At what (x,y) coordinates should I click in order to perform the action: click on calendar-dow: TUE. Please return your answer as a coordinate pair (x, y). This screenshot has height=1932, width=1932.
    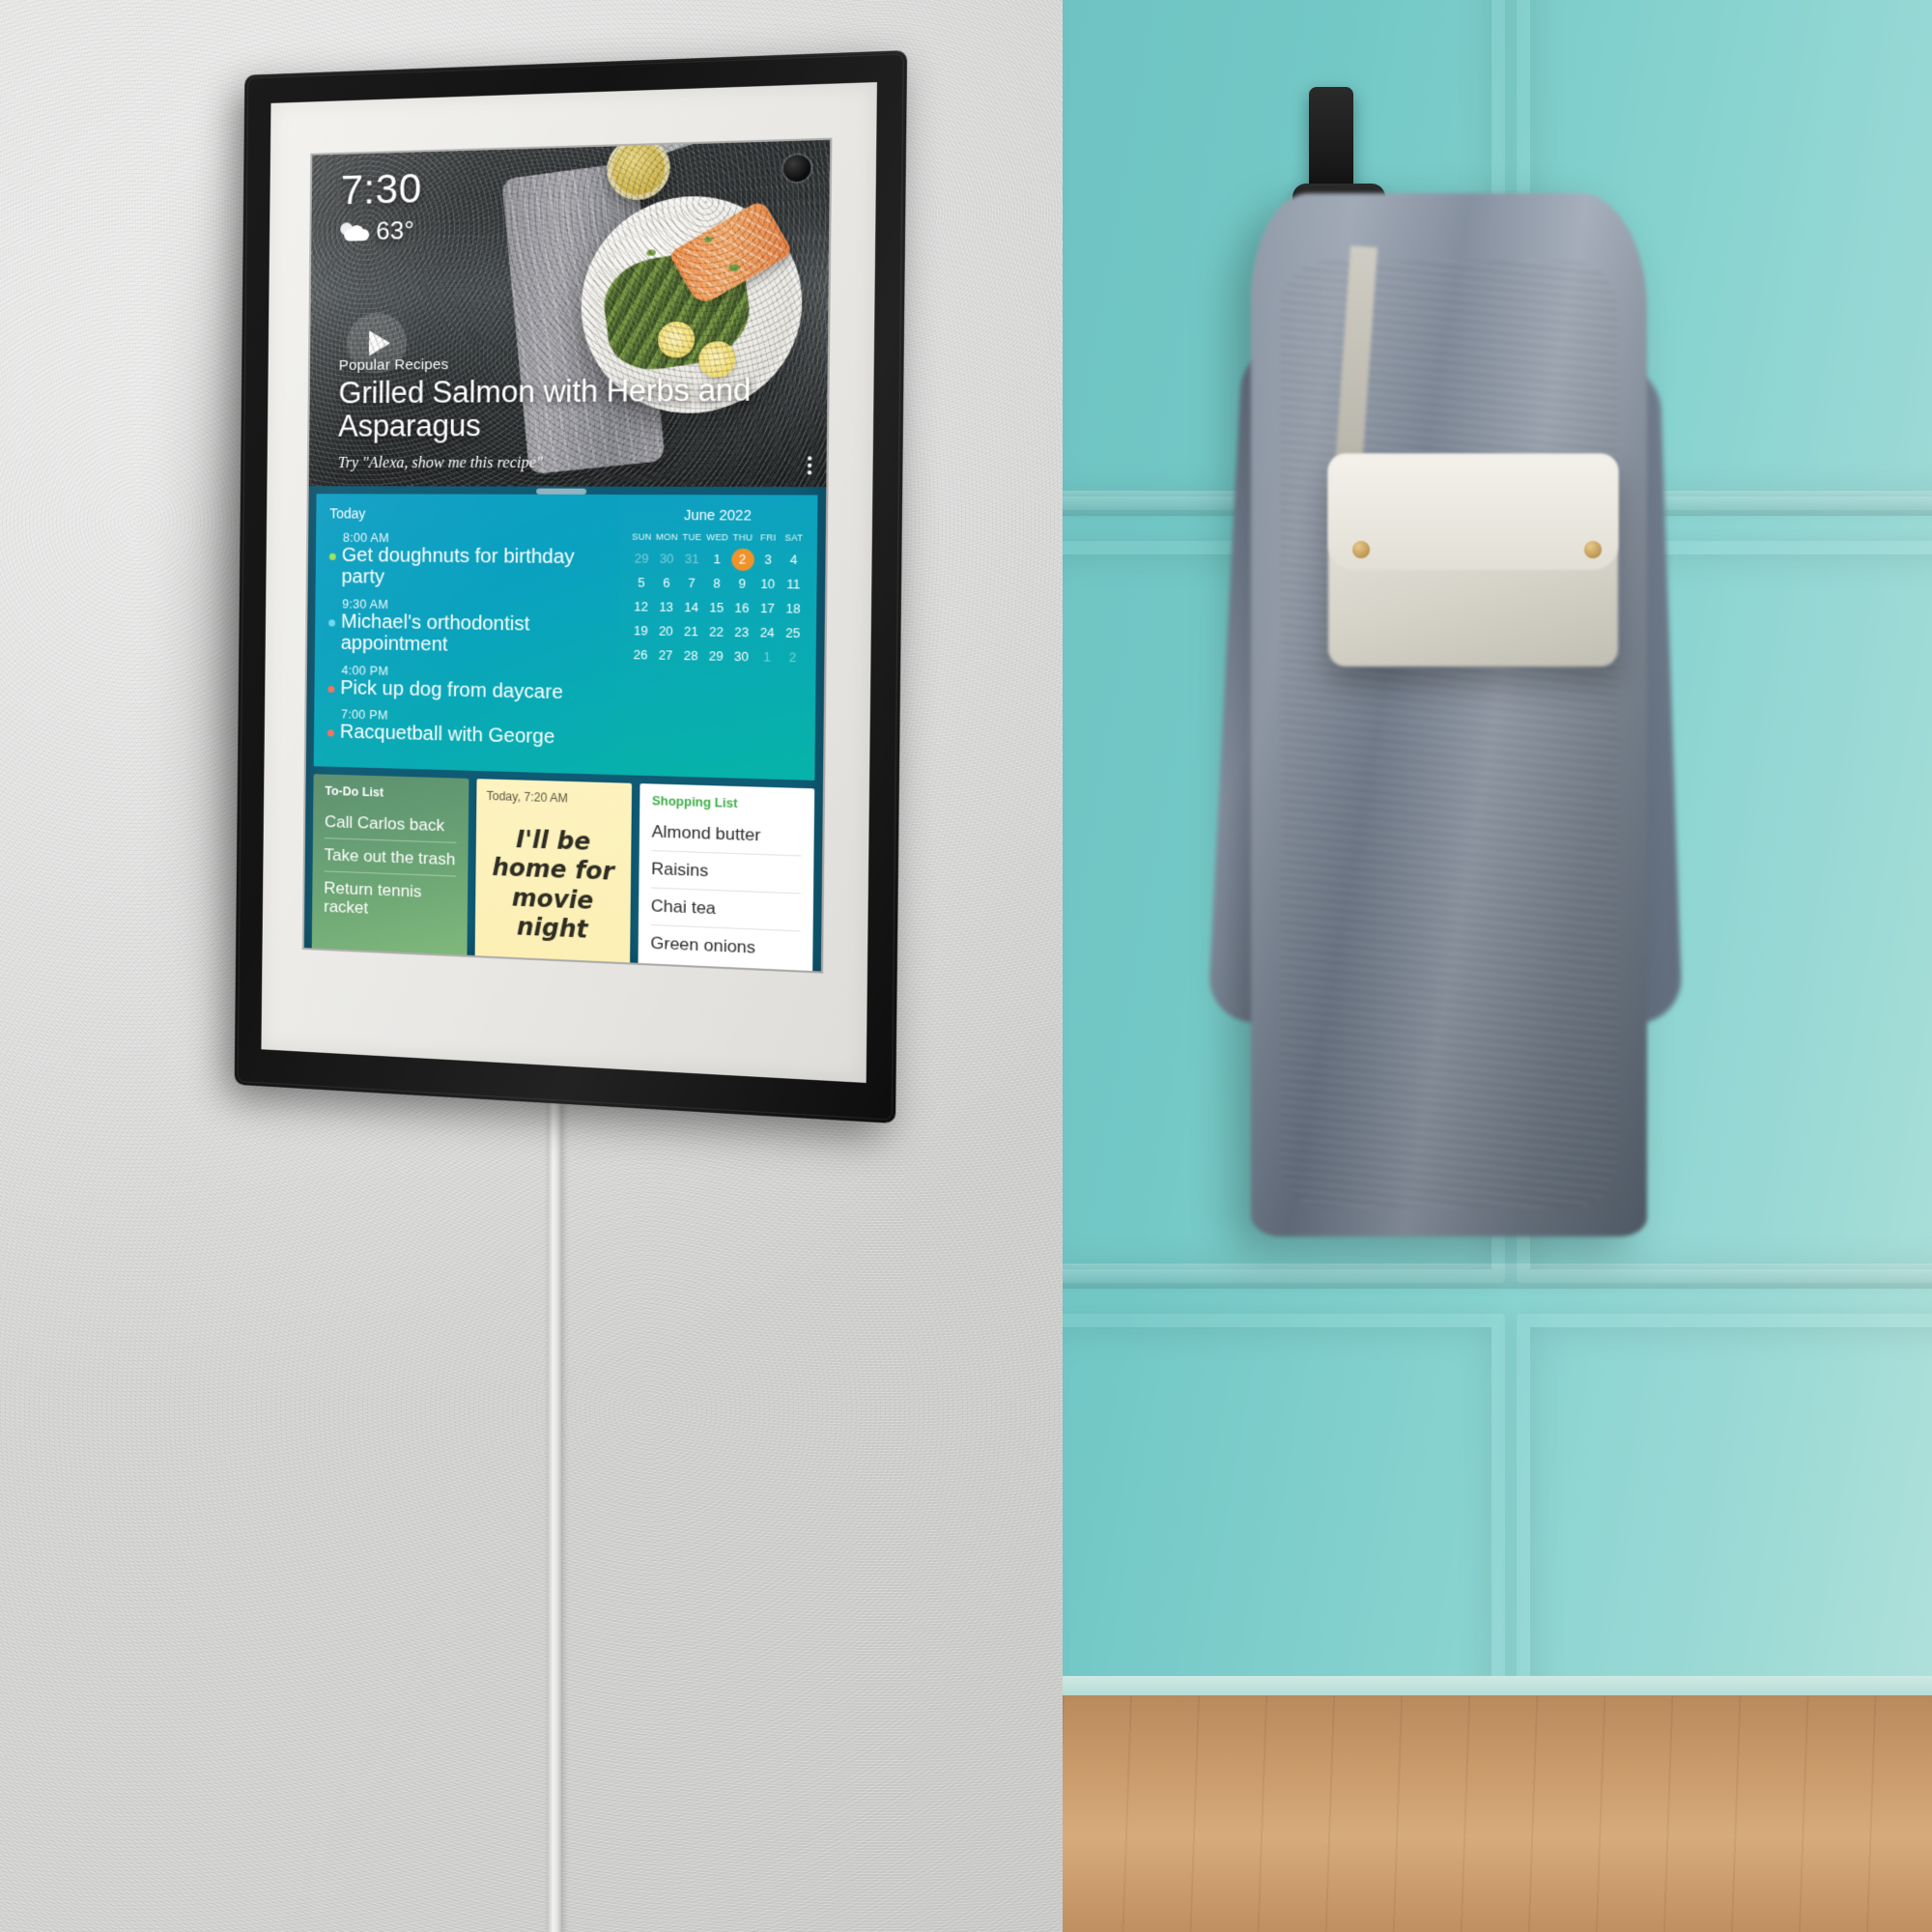
    Looking at the image, I should click on (692, 537).